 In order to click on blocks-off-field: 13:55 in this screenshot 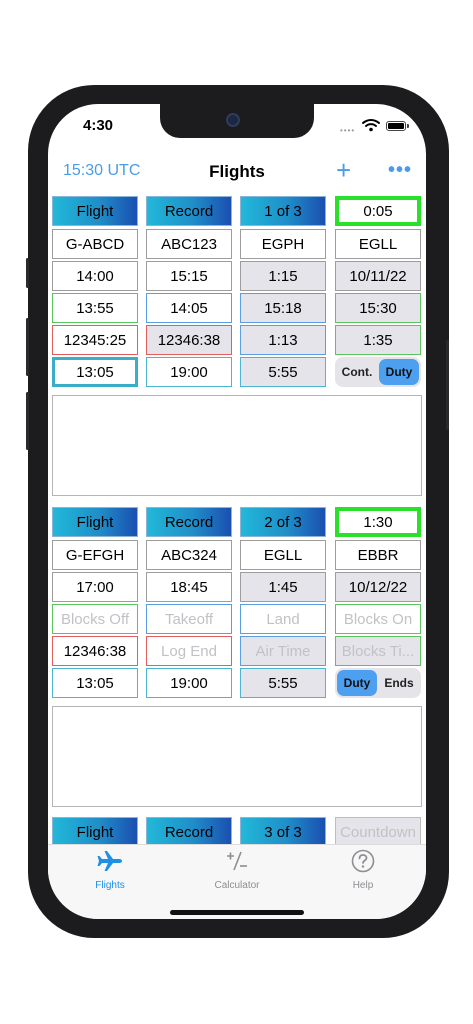, I will do `click(95, 308)`.